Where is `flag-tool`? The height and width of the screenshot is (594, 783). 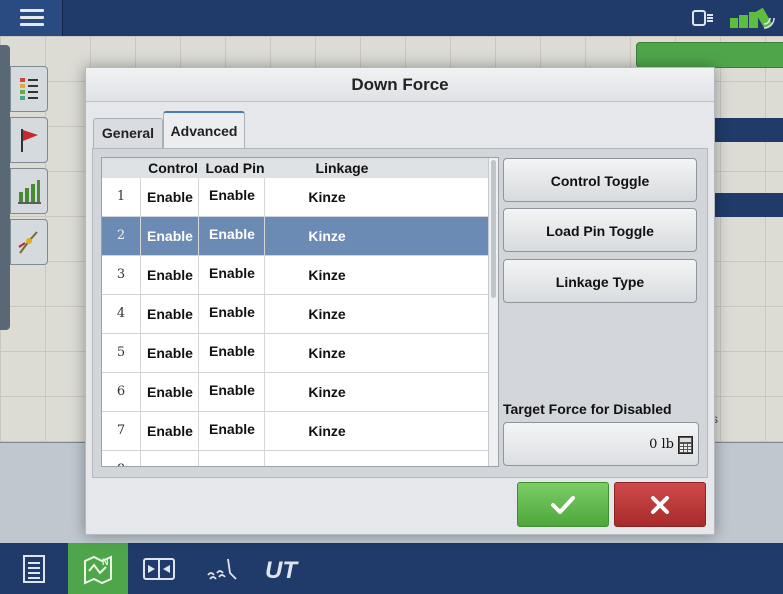
flag-tool is located at coordinates (29, 140).